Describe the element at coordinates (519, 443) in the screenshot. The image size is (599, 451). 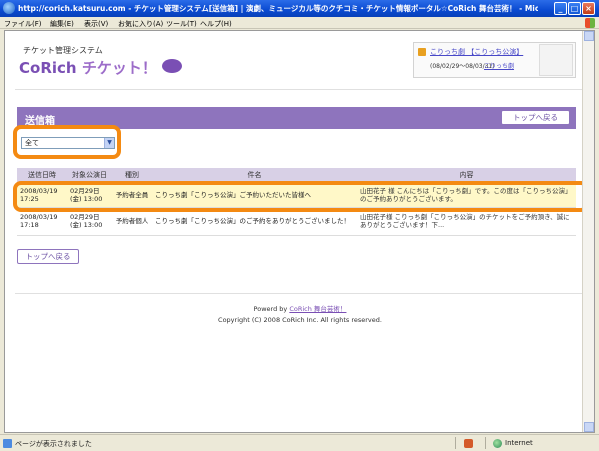
I see `zone-label: Internet` at that location.